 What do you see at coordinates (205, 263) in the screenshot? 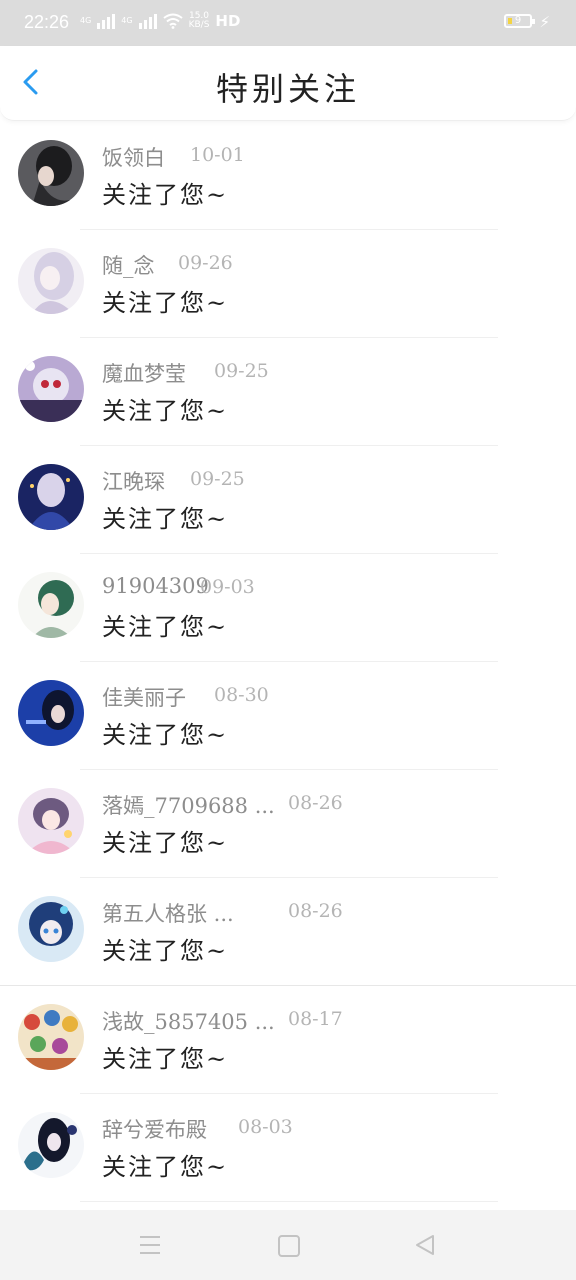
I see `notification-date: 09-26` at bounding box center [205, 263].